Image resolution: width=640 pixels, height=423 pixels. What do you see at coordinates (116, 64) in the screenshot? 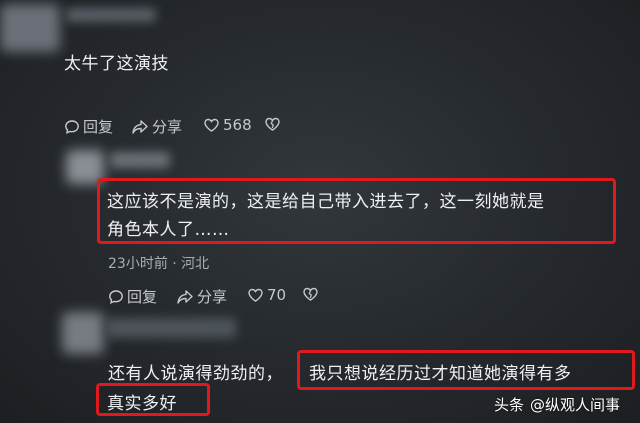
I see `comment-text: 太牛了这演技` at bounding box center [116, 64].